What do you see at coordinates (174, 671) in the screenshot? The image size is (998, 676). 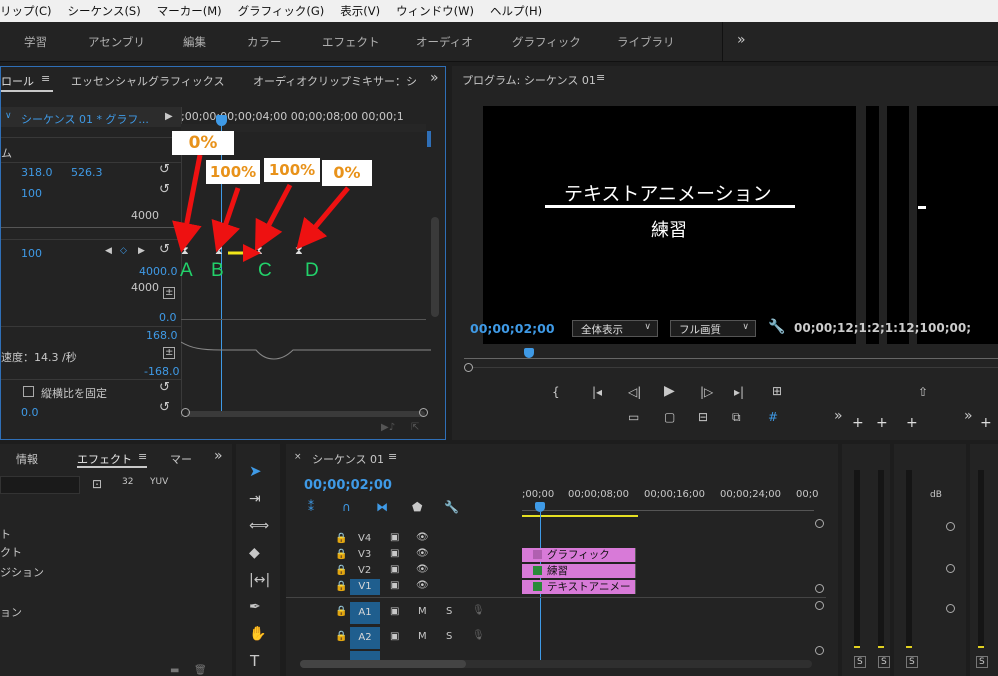 I see `new-bin-icon: ▬` at bounding box center [174, 671].